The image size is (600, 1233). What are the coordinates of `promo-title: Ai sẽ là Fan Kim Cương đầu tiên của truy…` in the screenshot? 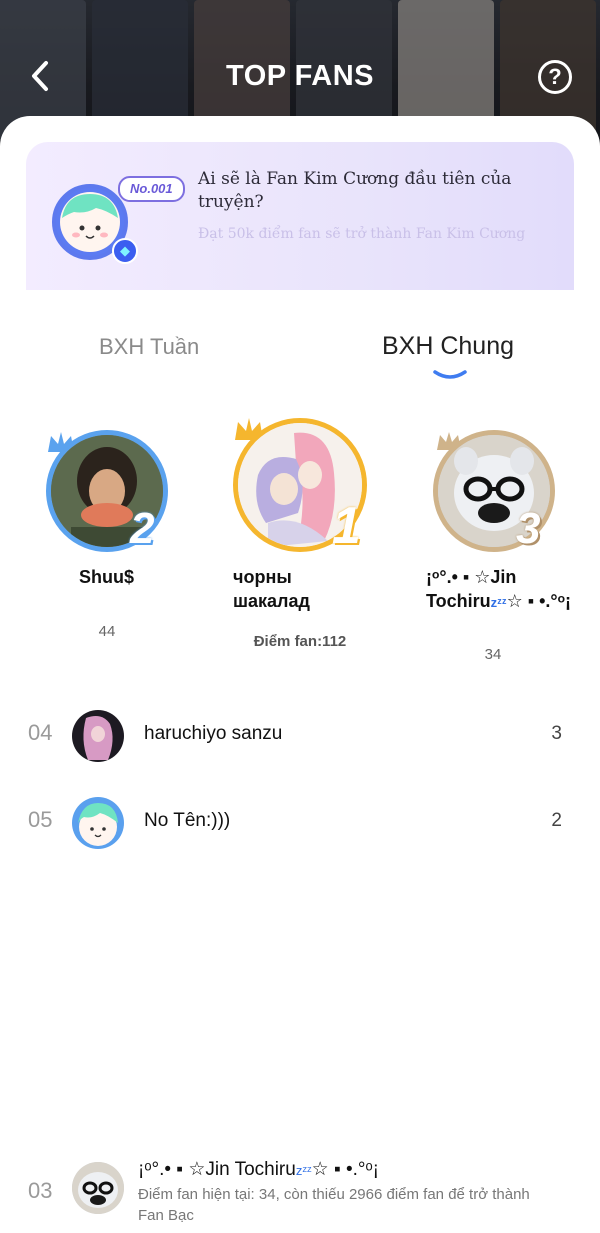 It's located at (355, 190).